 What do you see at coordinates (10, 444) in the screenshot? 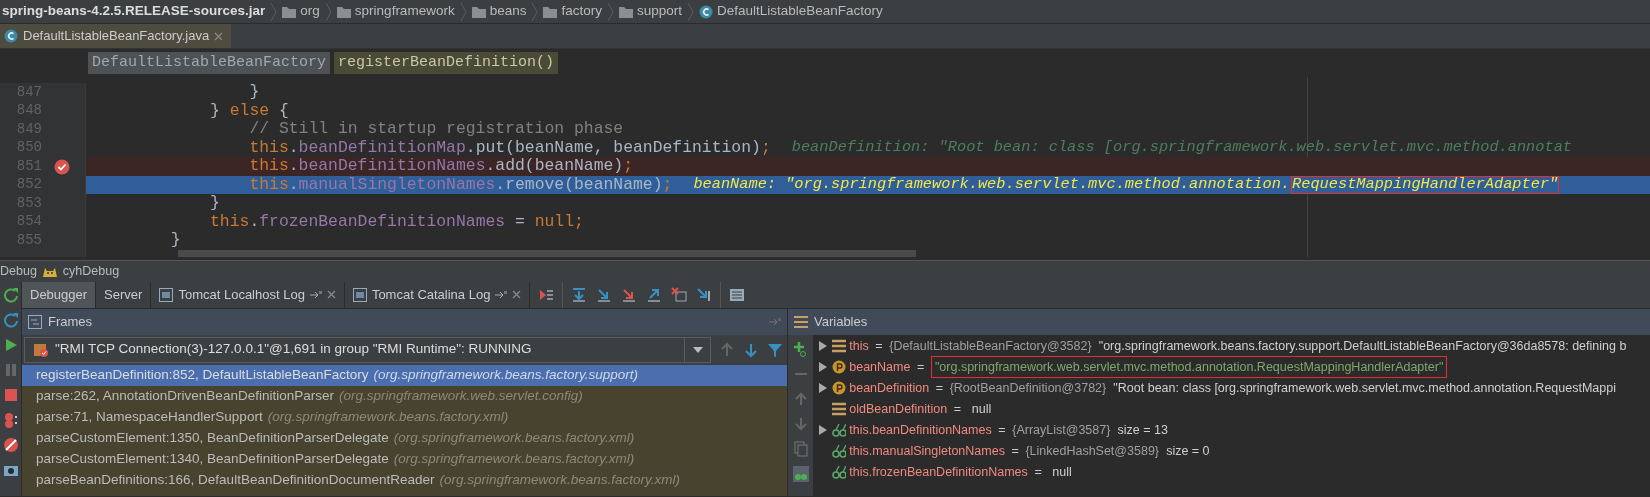
I see `mute-breakpoints-icon` at bounding box center [10, 444].